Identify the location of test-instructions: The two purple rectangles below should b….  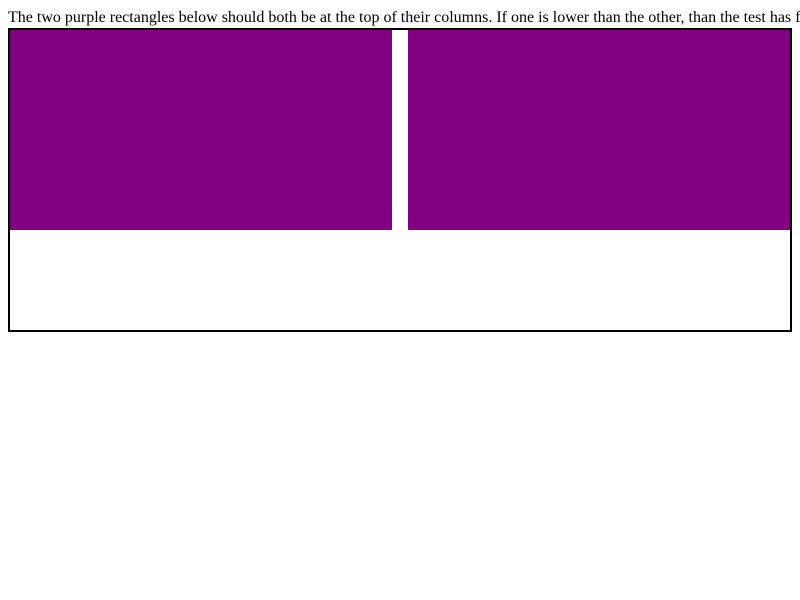
(404, 17).